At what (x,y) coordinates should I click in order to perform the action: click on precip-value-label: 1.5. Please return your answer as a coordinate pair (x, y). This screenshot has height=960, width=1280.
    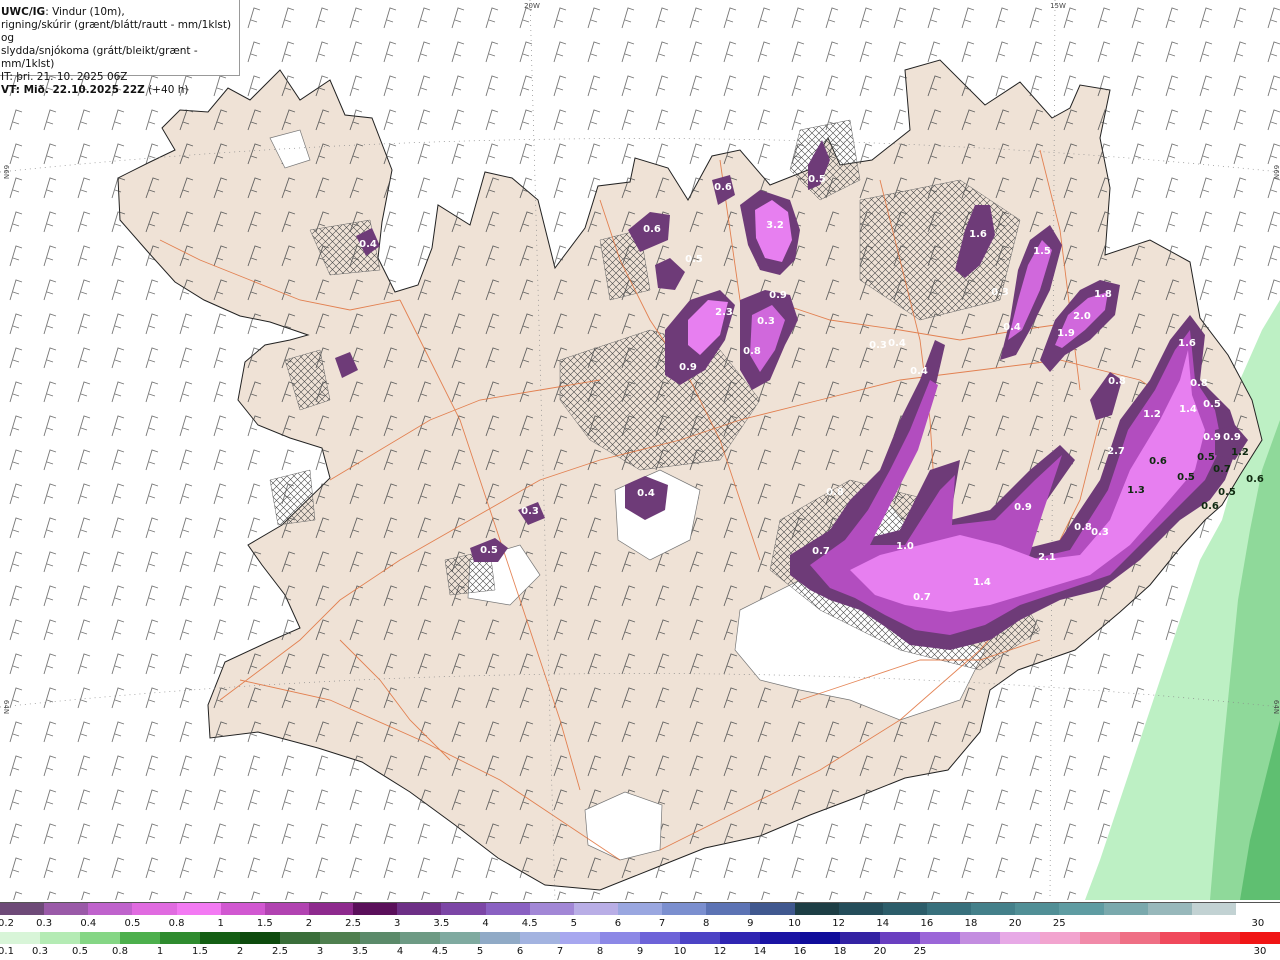
    Looking at the image, I should click on (1042, 251).